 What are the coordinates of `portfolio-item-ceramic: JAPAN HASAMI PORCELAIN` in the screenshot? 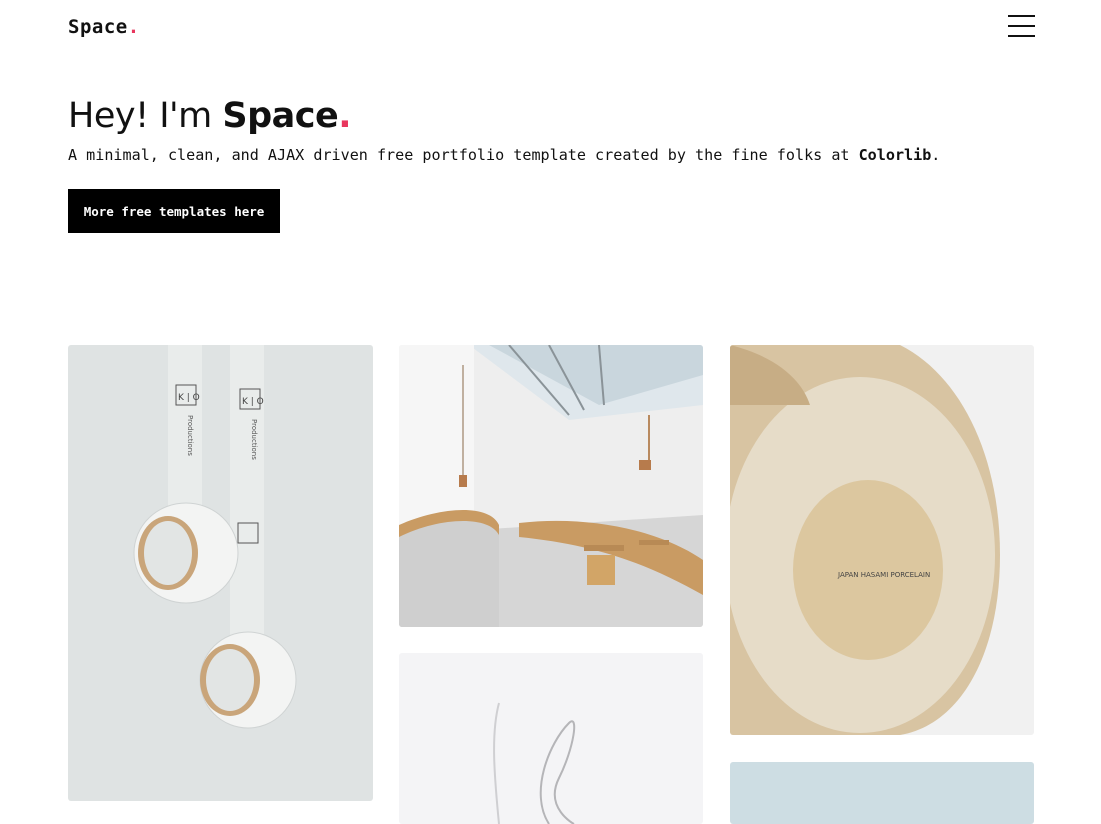 It's located at (882, 540).